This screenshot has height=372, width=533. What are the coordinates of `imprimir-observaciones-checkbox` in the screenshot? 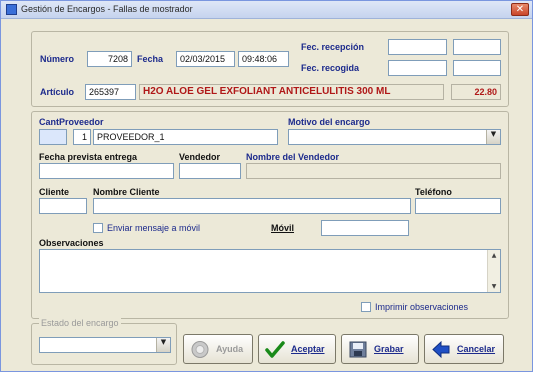 It's located at (366, 307).